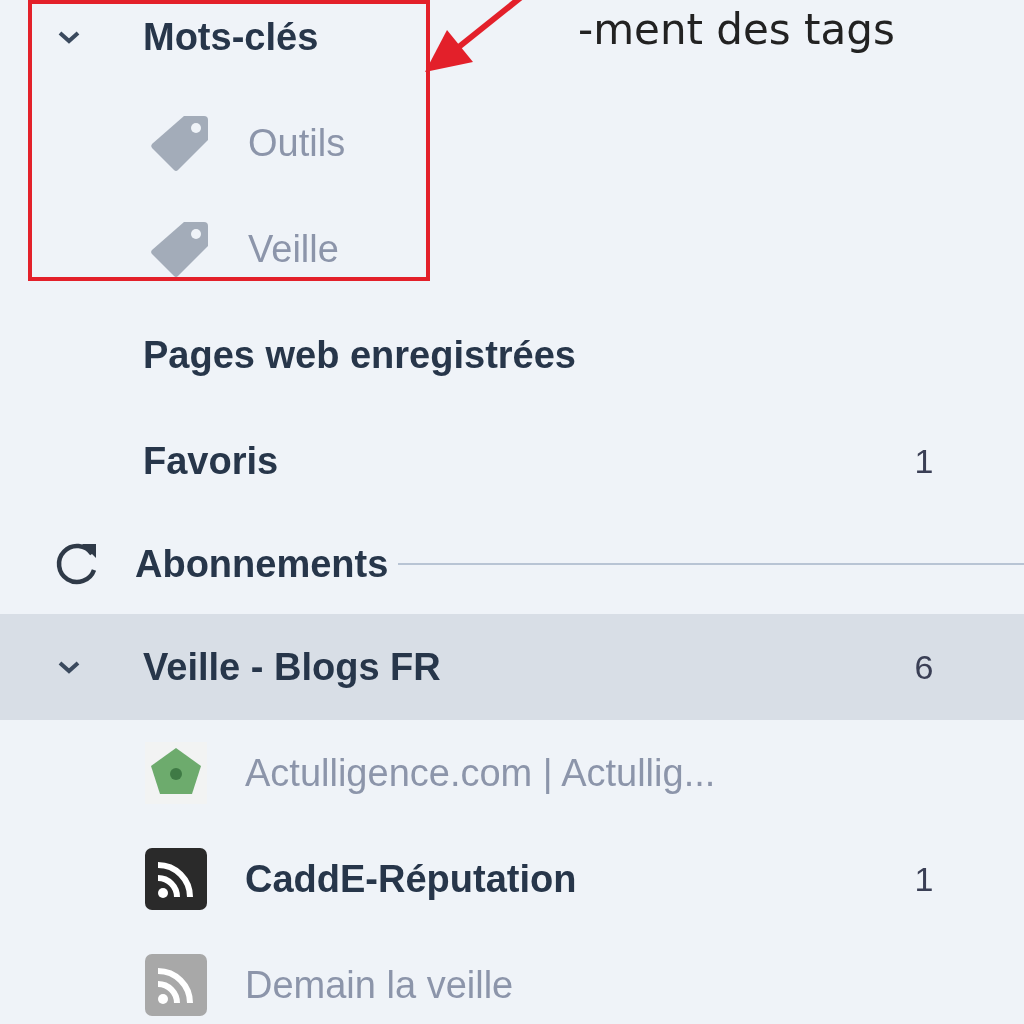 The image size is (1024, 1024). Describe the element at coordinates (211, 461) in the screenshot. I see `sidebar-link: Favoris` at that location.